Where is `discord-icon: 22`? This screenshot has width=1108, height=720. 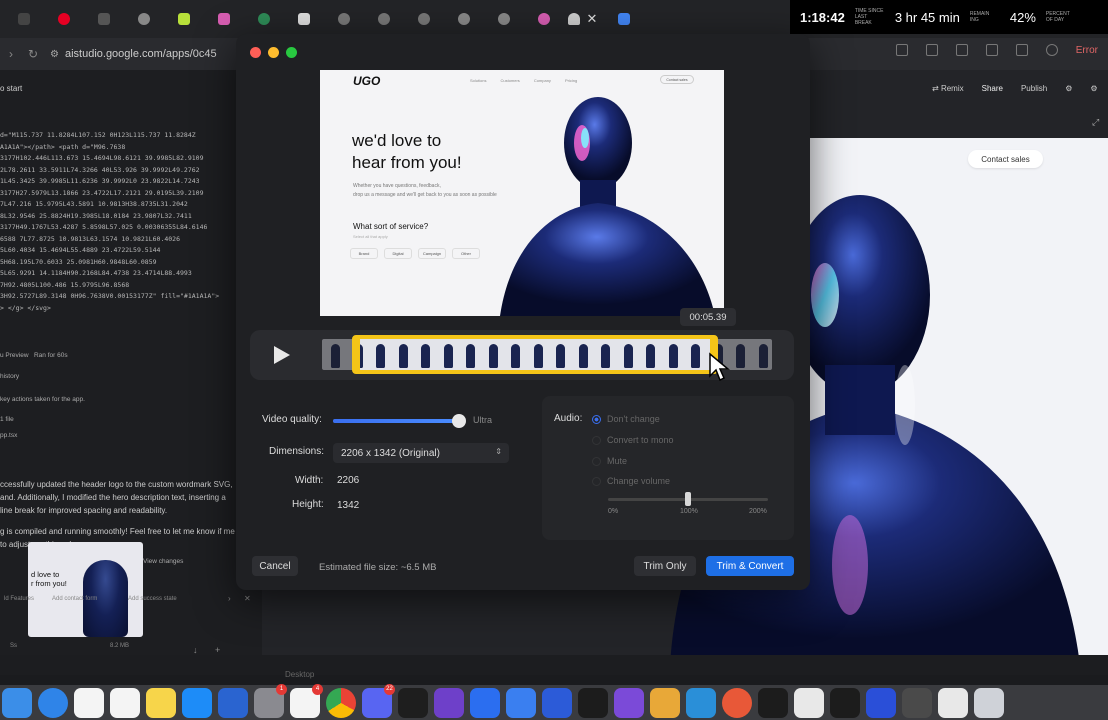
discord-icon: 22 is located at coordinates (378, 700).